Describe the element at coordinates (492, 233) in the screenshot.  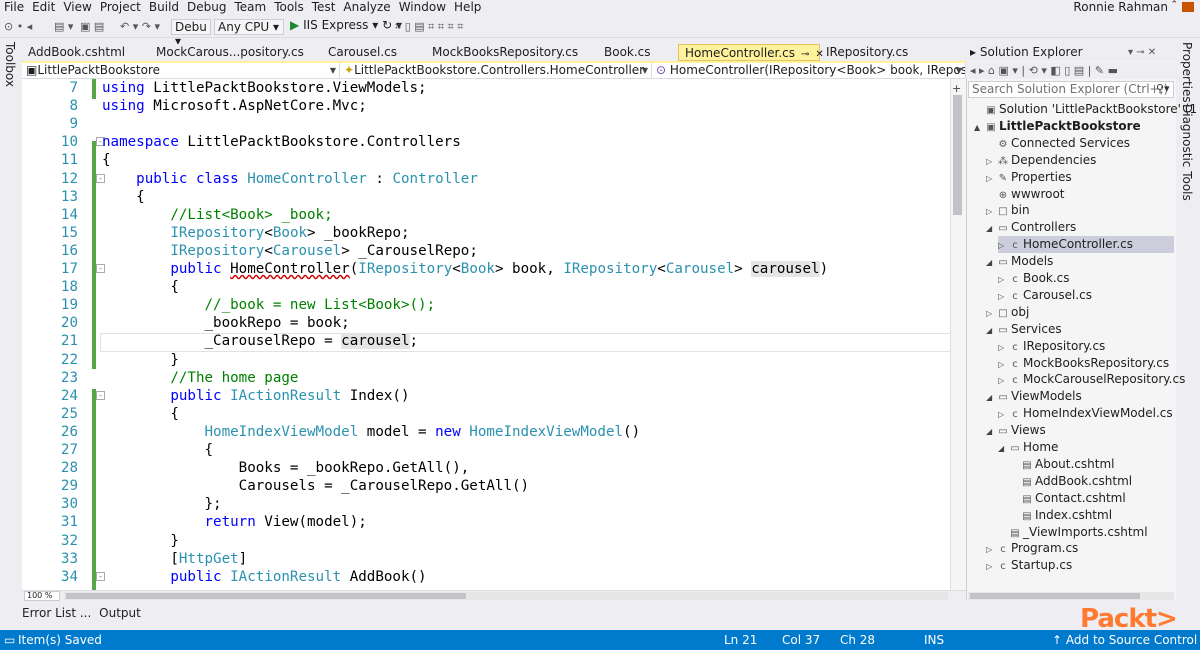
I see `code-line: 15 IRepository<Book> _bookRepo;` at that location.